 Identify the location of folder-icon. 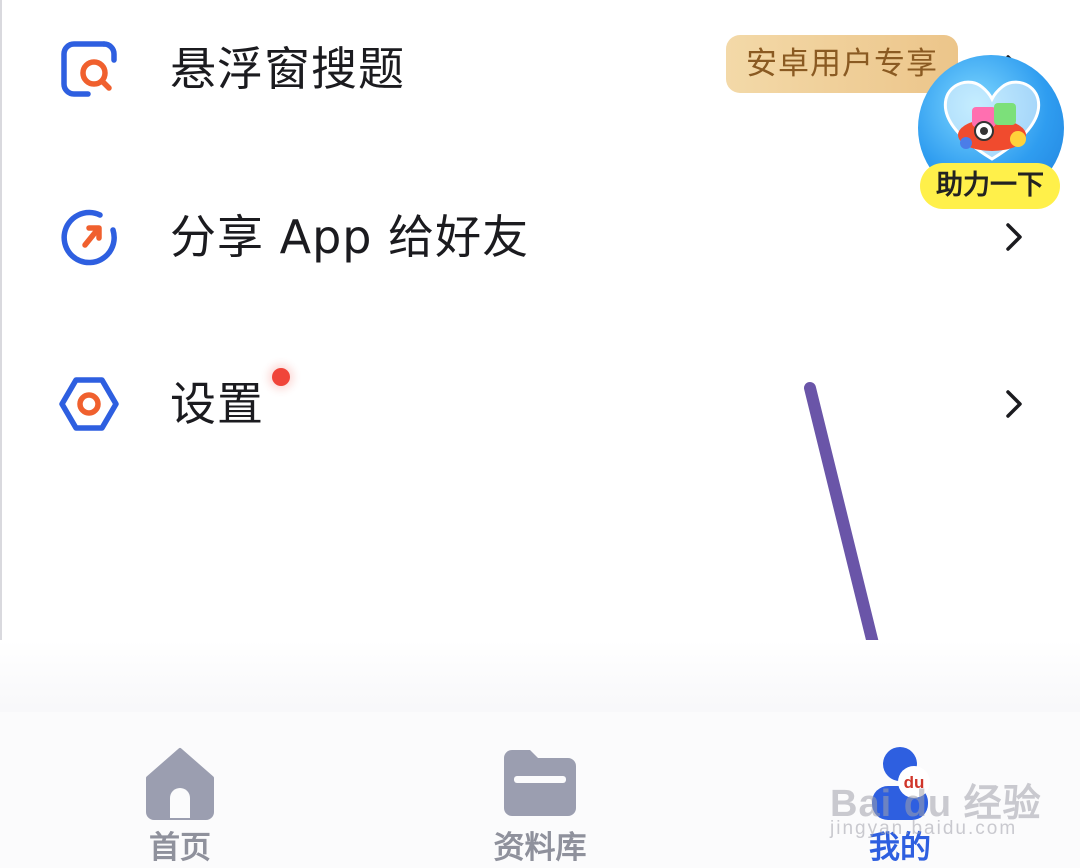
(540, 783).